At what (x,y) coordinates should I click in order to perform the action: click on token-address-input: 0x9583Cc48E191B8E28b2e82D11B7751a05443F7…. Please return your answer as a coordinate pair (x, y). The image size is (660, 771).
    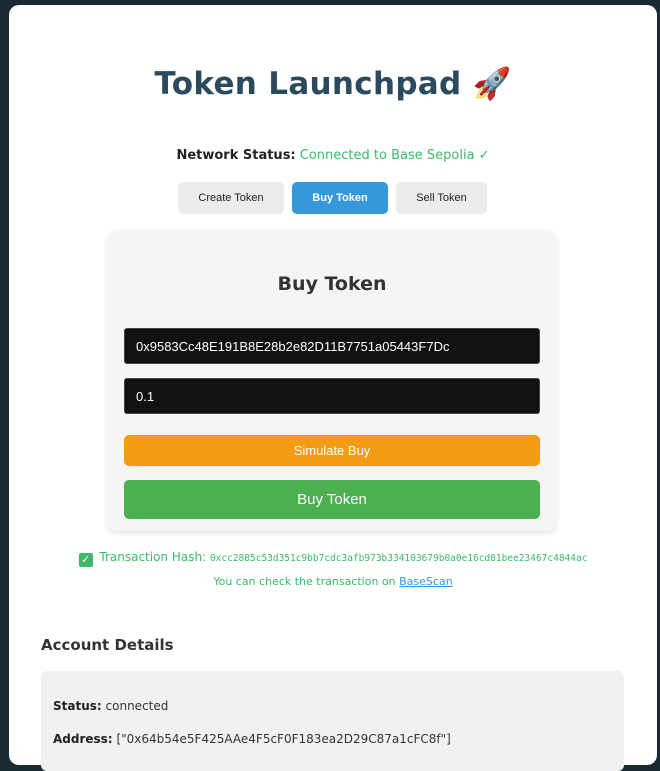
    Looking at the image, I should click on (332, 346).